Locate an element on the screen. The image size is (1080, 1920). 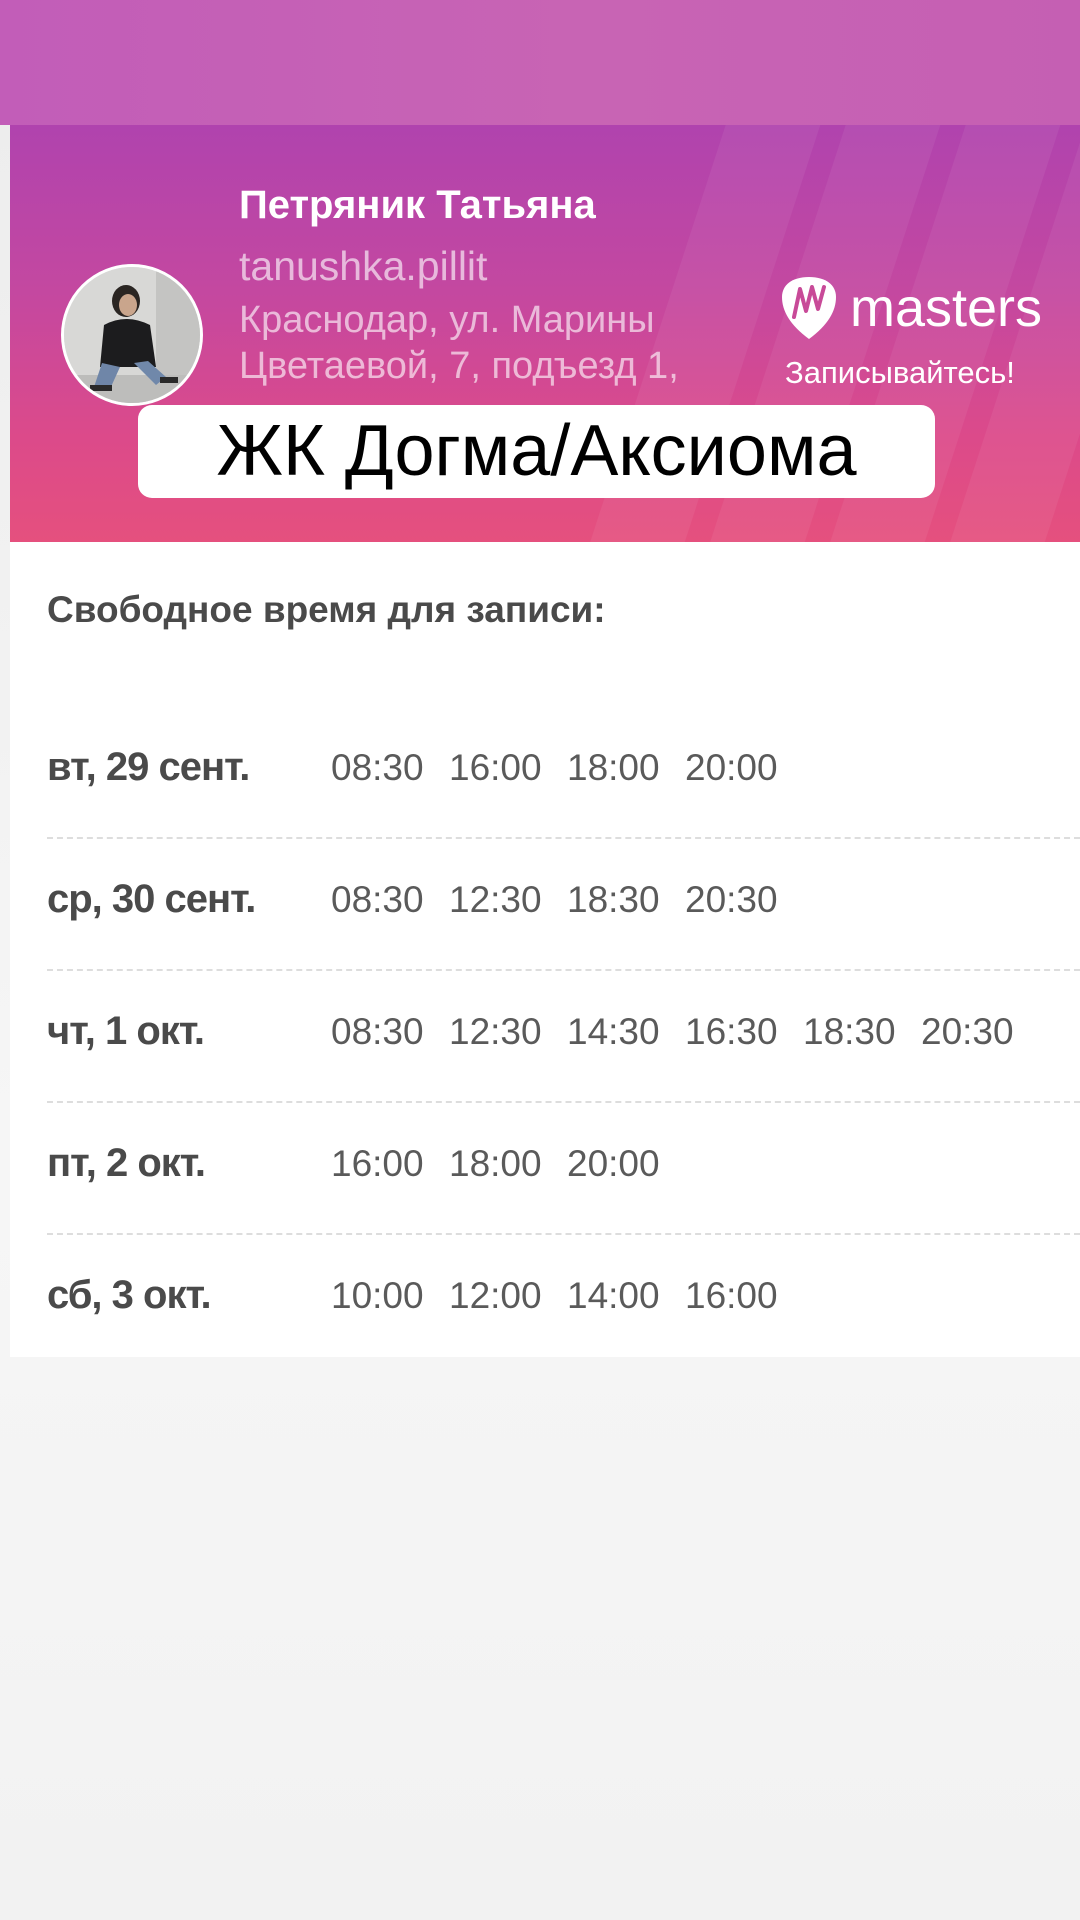
day-label: пт, 2 окт. is located at coordinates (126, 1163).